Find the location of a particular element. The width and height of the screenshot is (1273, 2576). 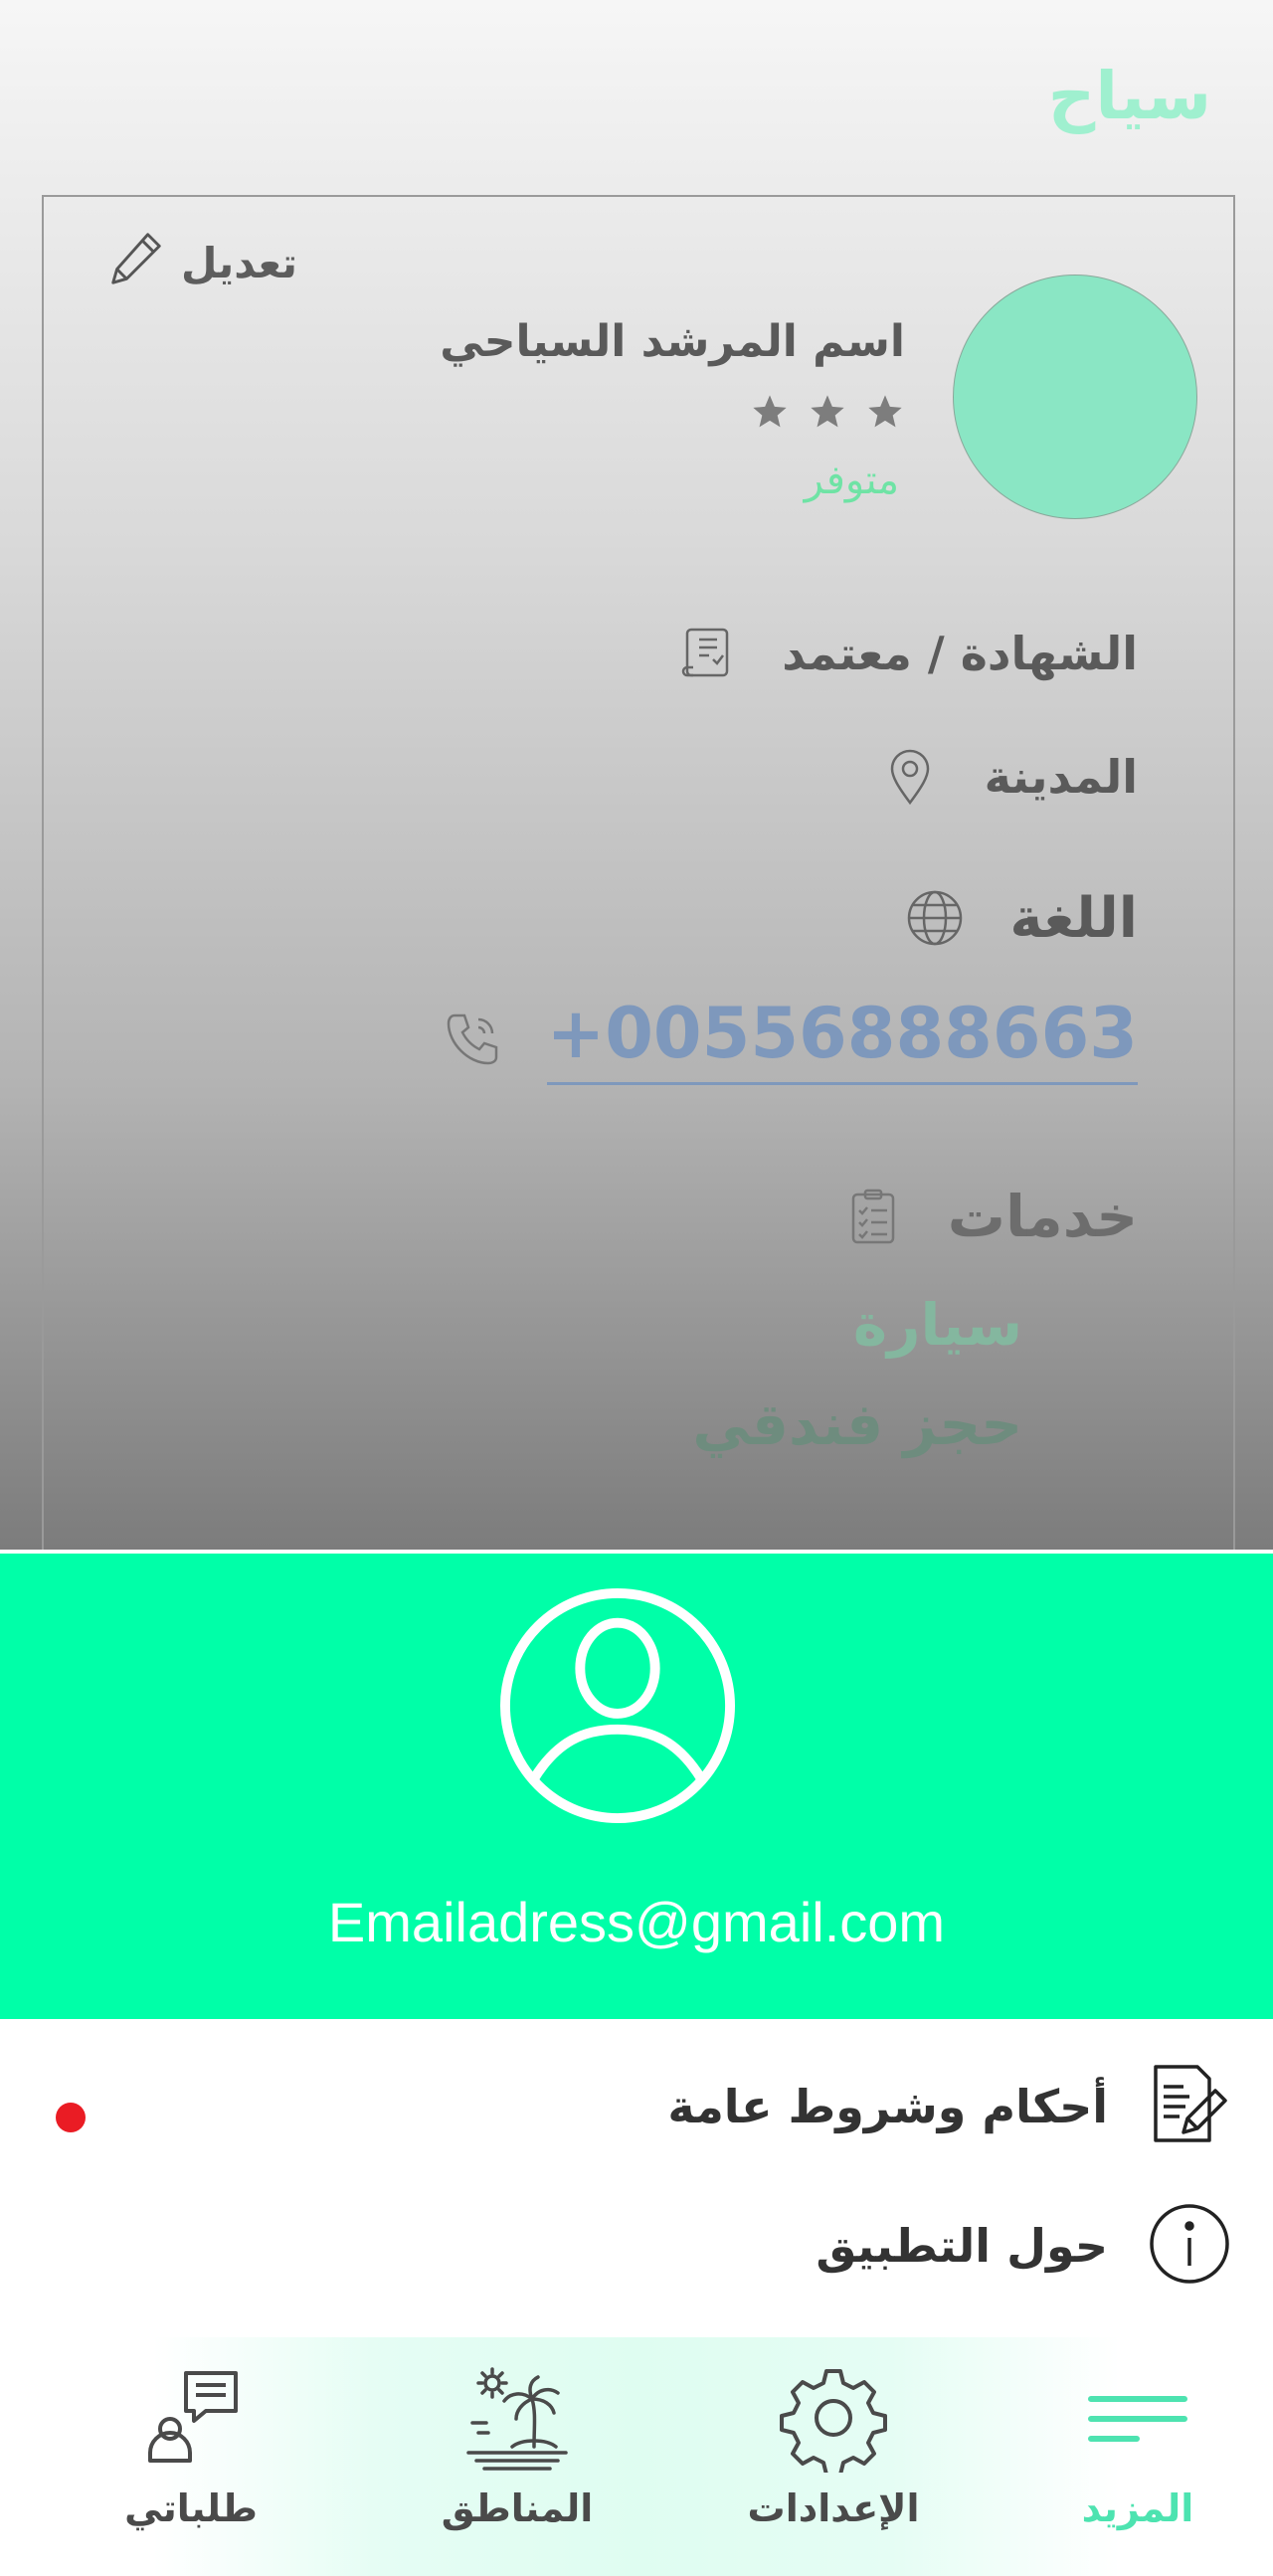

clipboard-checklist-icon is located at coordinates (873, 1216).